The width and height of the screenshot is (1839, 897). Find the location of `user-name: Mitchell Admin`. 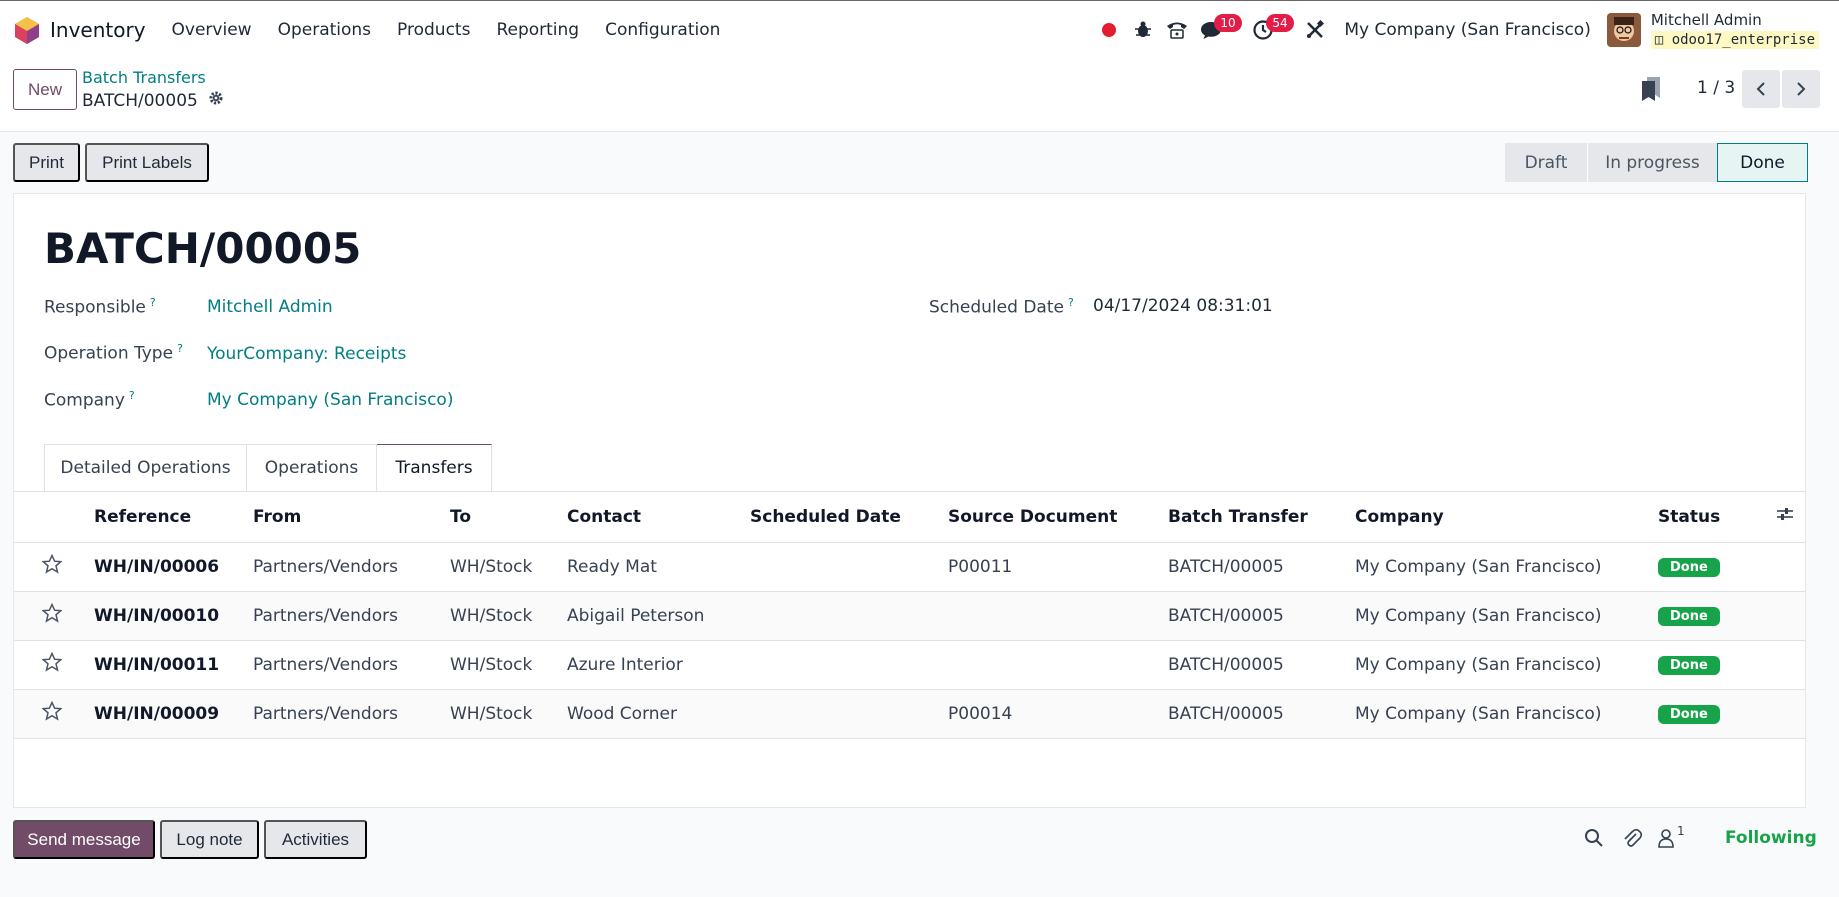

user-name: Mitchell Admin is located at coordinates (1706, 20).